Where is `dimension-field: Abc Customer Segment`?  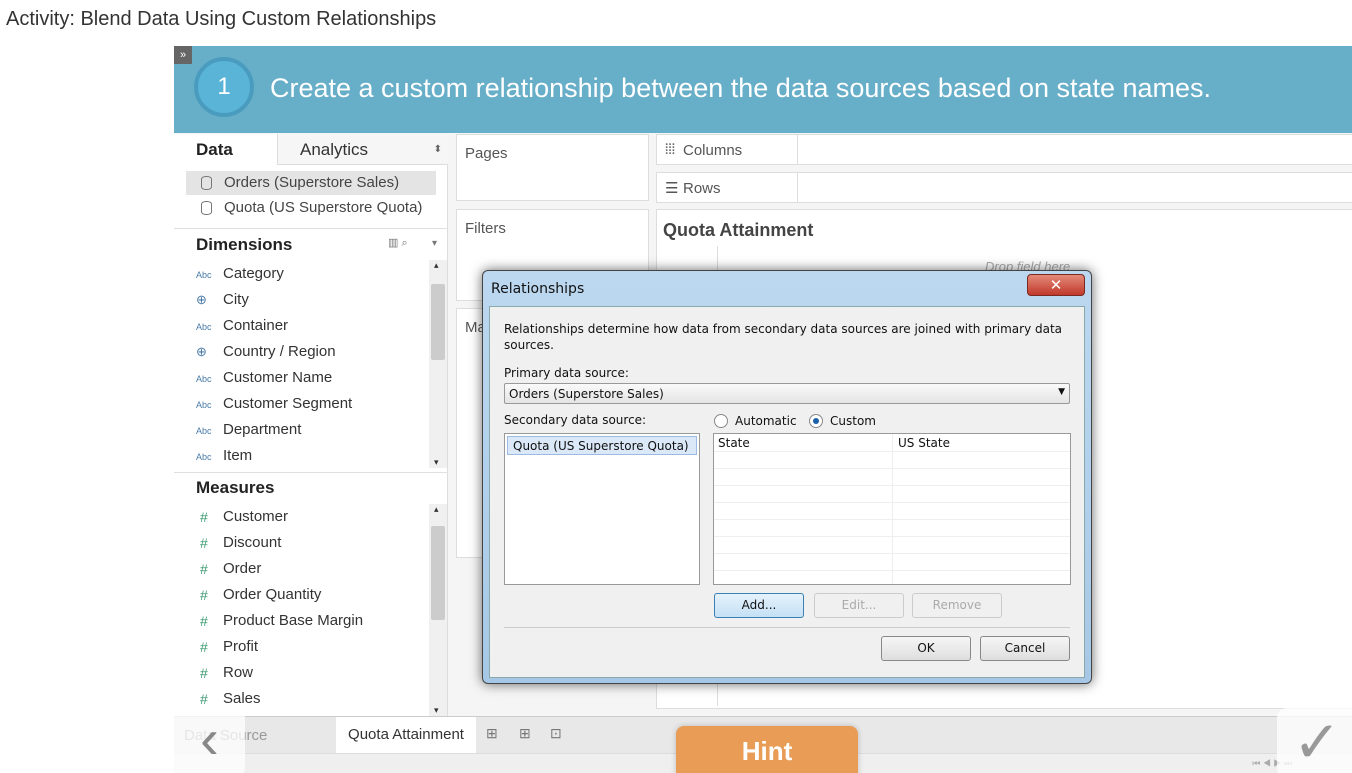
dimension-field: Abc Customer Segment is located at coordinates (274, 404).